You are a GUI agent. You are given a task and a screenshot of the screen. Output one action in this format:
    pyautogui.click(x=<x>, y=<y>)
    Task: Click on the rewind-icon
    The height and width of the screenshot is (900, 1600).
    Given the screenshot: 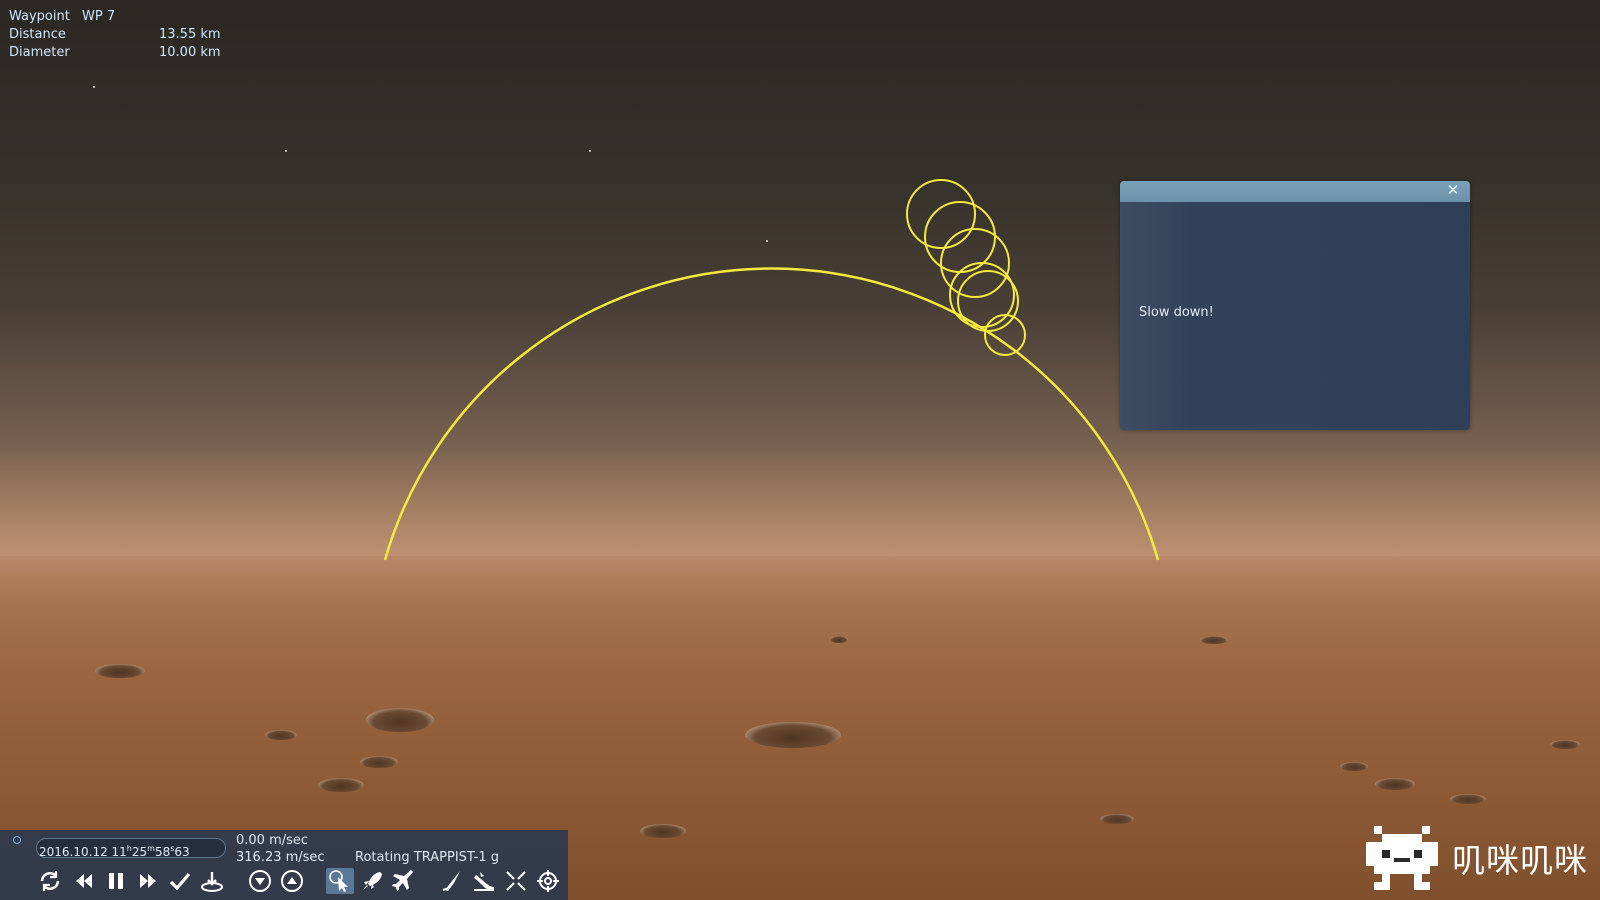 What is the action you would take?
    pyautogui.click(x=84, y=881)
    